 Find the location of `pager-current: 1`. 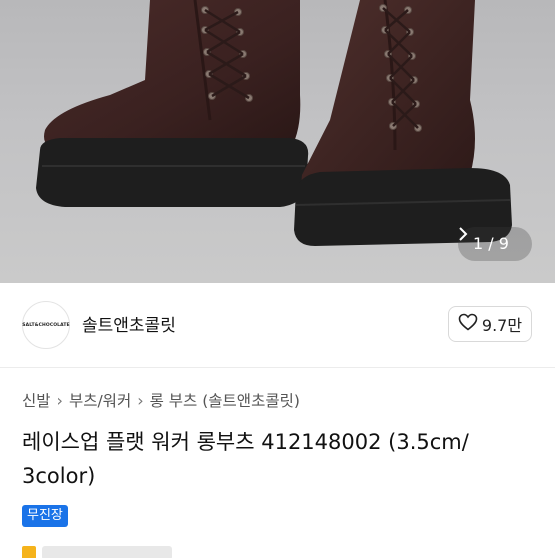

pager-current: 1 is located at coordinates (478, 243).